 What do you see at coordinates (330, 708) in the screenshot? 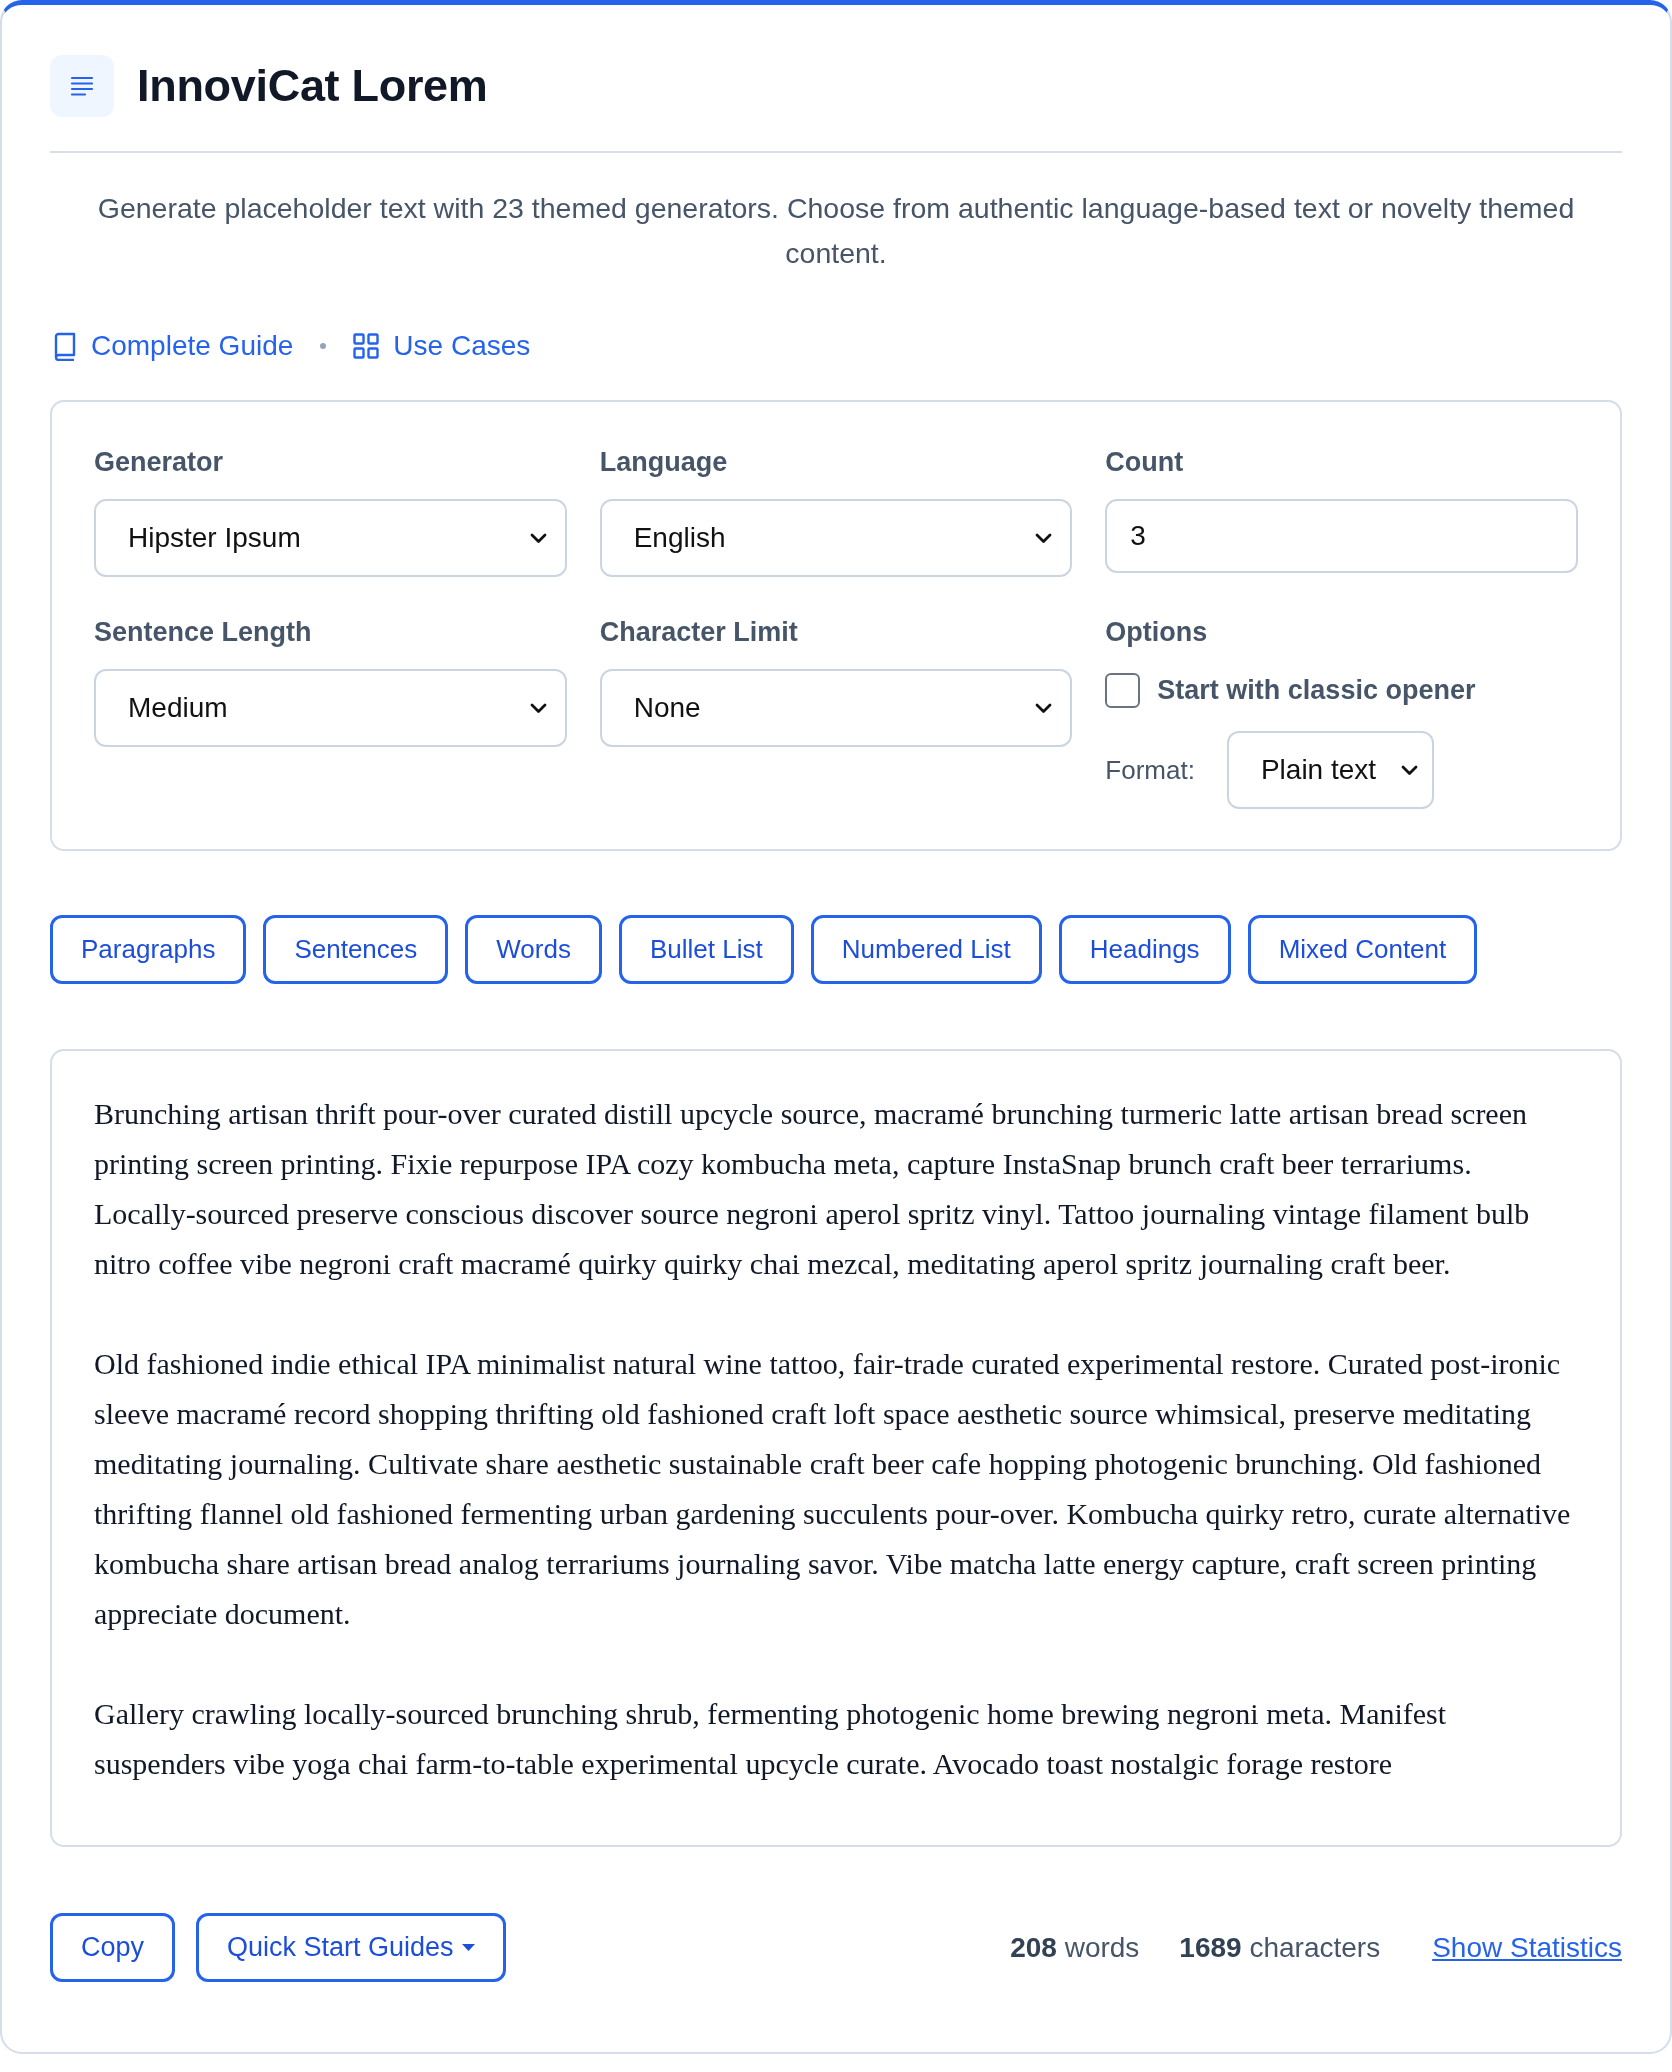
I see `dropdown-field: Medium` at bounding box center [330, 708].